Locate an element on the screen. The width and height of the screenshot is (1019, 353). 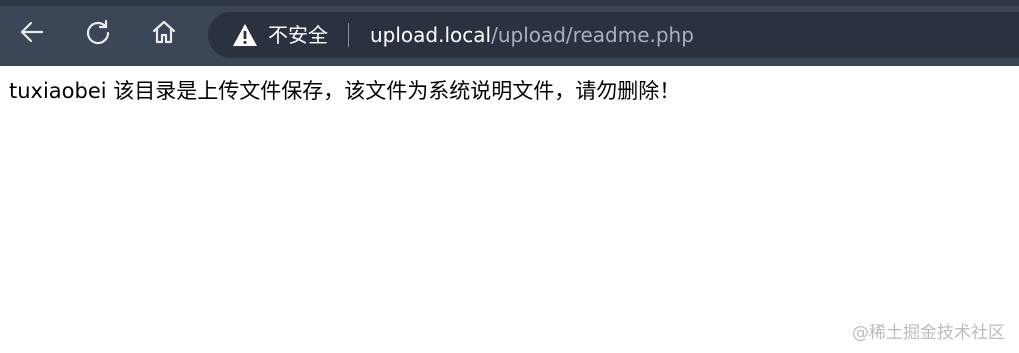
back-arrow-icon is located at coordinates (32, 34).